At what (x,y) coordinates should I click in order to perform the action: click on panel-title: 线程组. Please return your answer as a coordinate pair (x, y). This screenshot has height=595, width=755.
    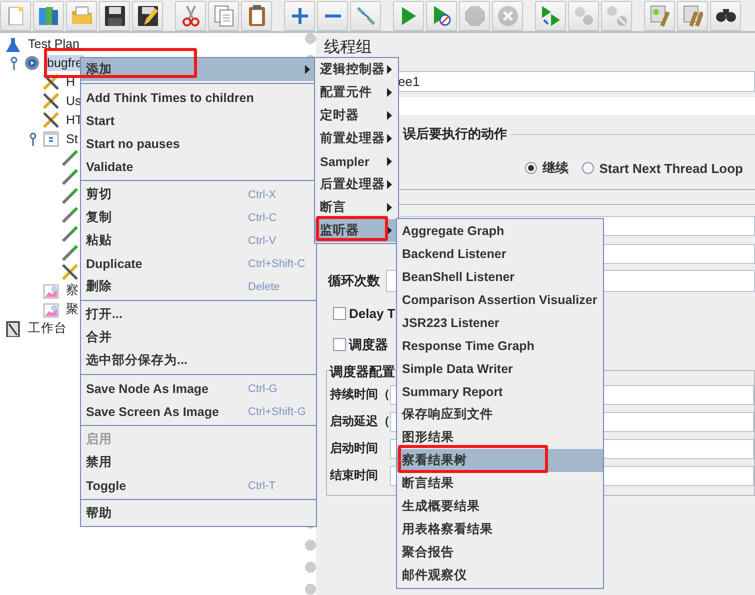
    Looking at the image, I should click on (348, 48).